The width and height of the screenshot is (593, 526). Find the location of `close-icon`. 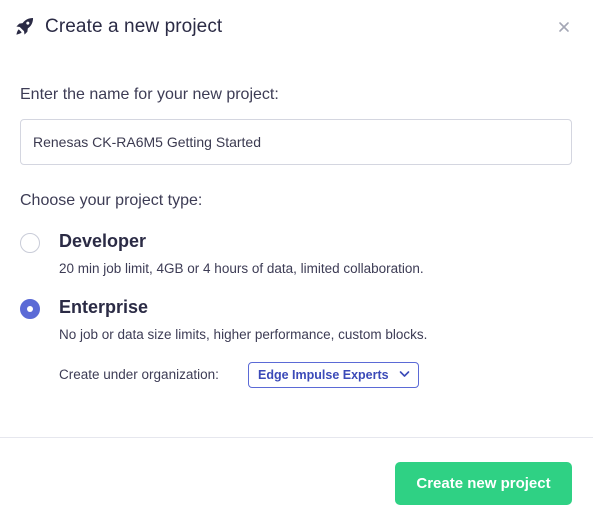

close-icon is located at coordinates (564, 27).